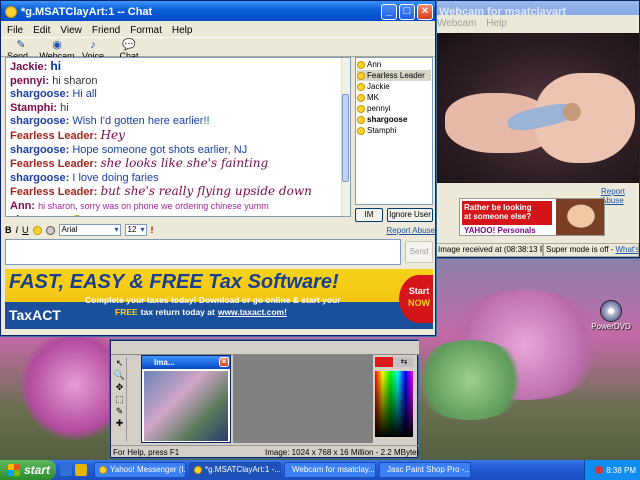  What do you see at coordinates (103, 470) in the screenshot?
I see `yahoo-smiley-icon` at bounding box center [103, 470].